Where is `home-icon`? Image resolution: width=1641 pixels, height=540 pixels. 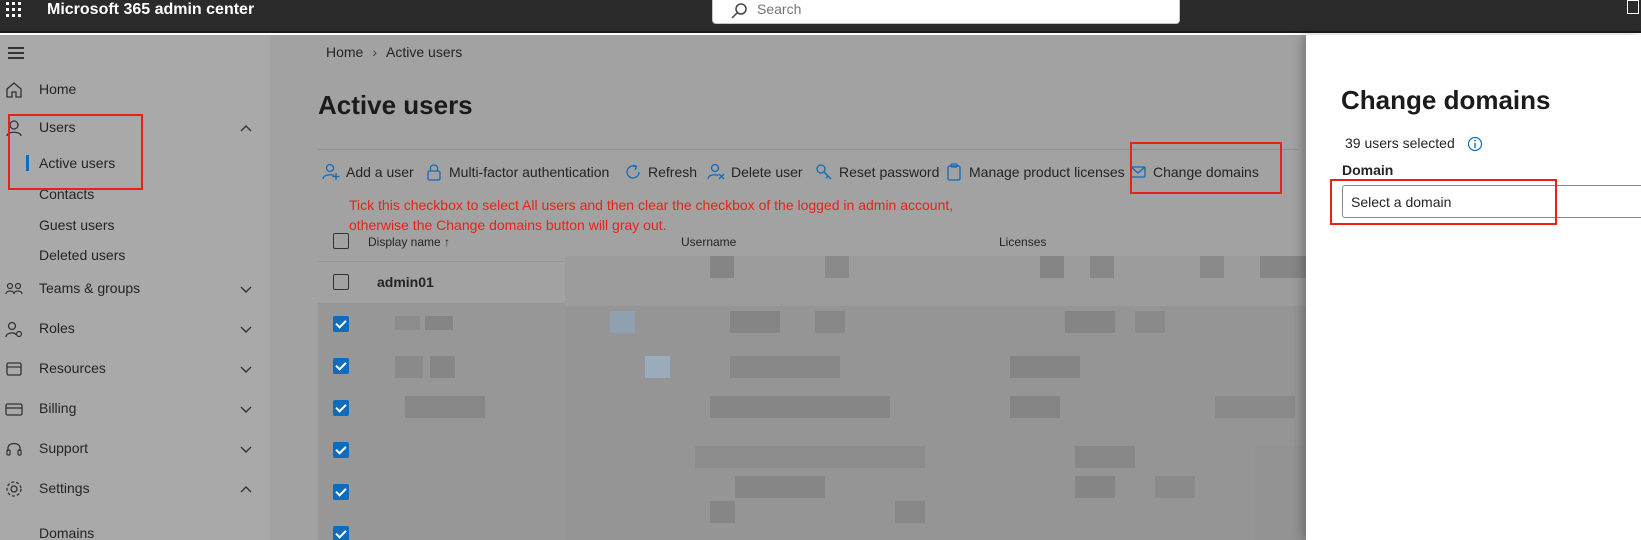 home-icon is located at coordinates (14, 90).